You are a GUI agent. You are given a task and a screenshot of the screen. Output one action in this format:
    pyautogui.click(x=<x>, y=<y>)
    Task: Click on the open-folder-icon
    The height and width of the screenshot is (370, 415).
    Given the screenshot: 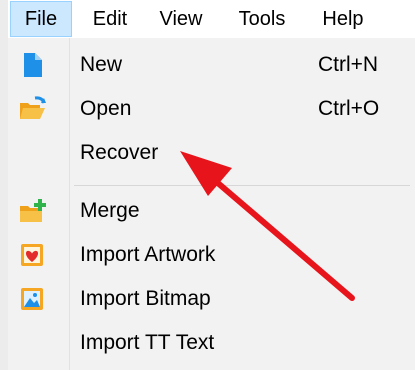 What is the action you would take?
    pyautogui.click(x=32, y=109)
    